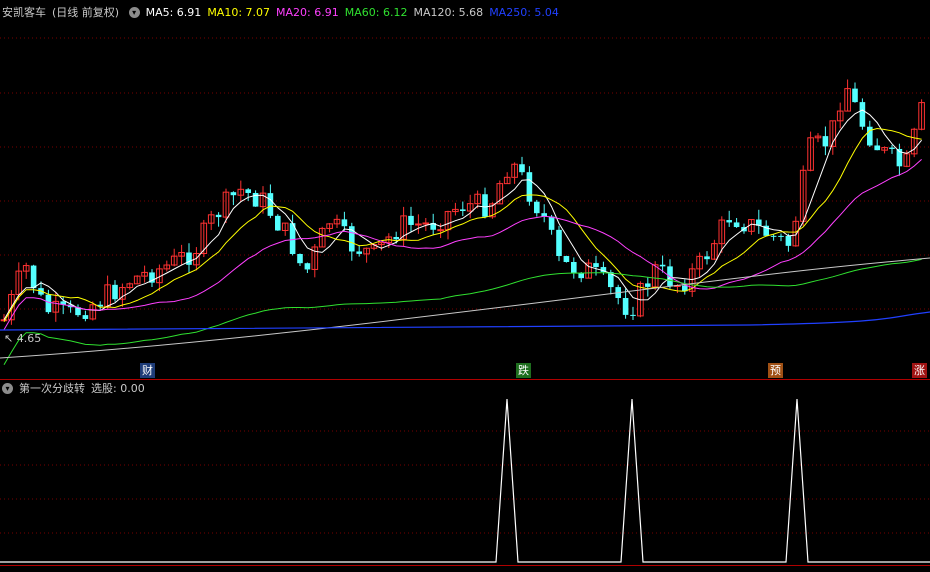  What do you see at coordinates (239, 12) in the screenshot?
I see `ma-label-1: MA10: 7.07` at bounding box center [239, 12].